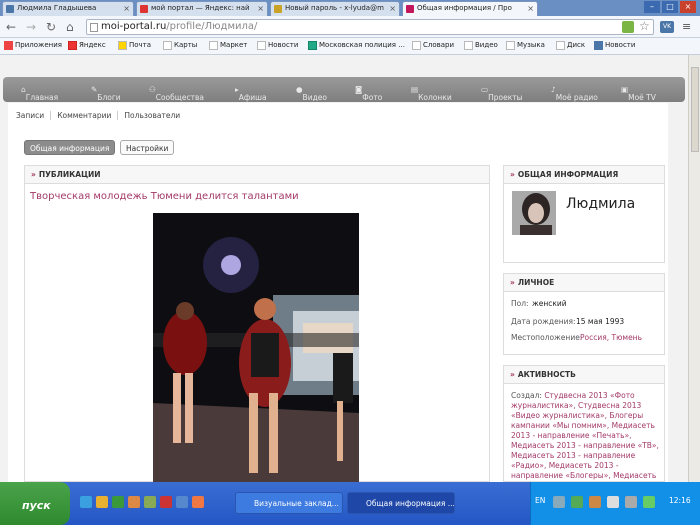 The height and width of the screenshot is (525, 700). Describe the element at coordinates (88, 115) in the screenshot. I see `subnav-comments: Комментарии` at that location.